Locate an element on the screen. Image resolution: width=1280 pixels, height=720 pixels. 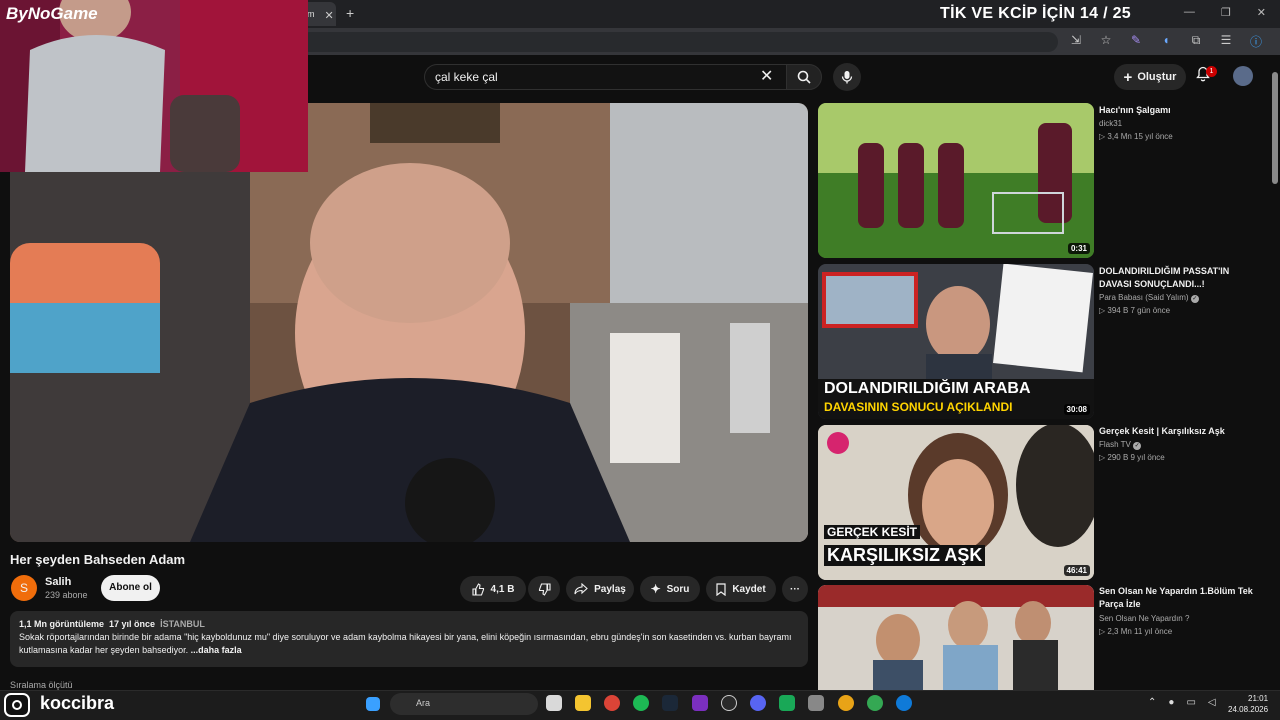
chrome-profile-icon is located at coordinates (846, 703).